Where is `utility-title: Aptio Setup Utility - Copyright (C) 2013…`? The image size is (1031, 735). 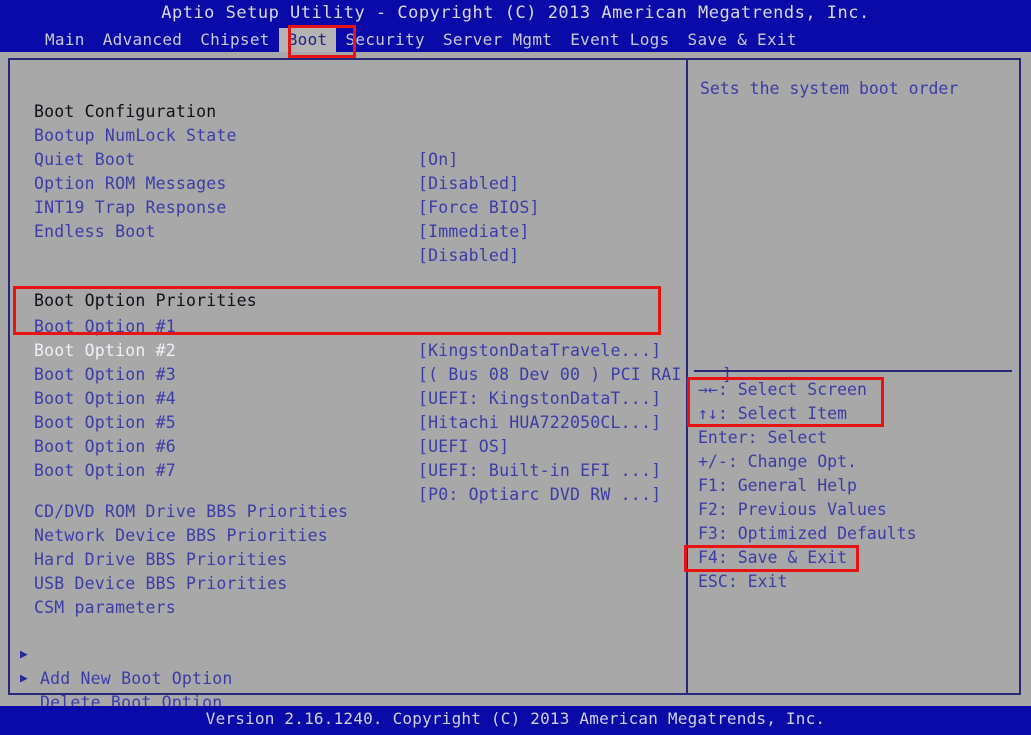 utility-title: Aptio Setup Utility - Copyright (C) 2013… is located at coordinates (515, 13).